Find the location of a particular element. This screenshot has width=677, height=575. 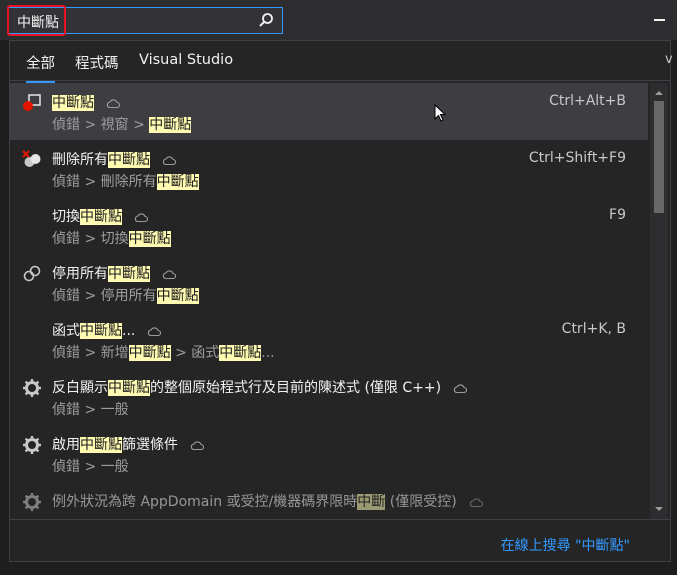

mouse-cursor-icon is located at coordinates (440, 113).